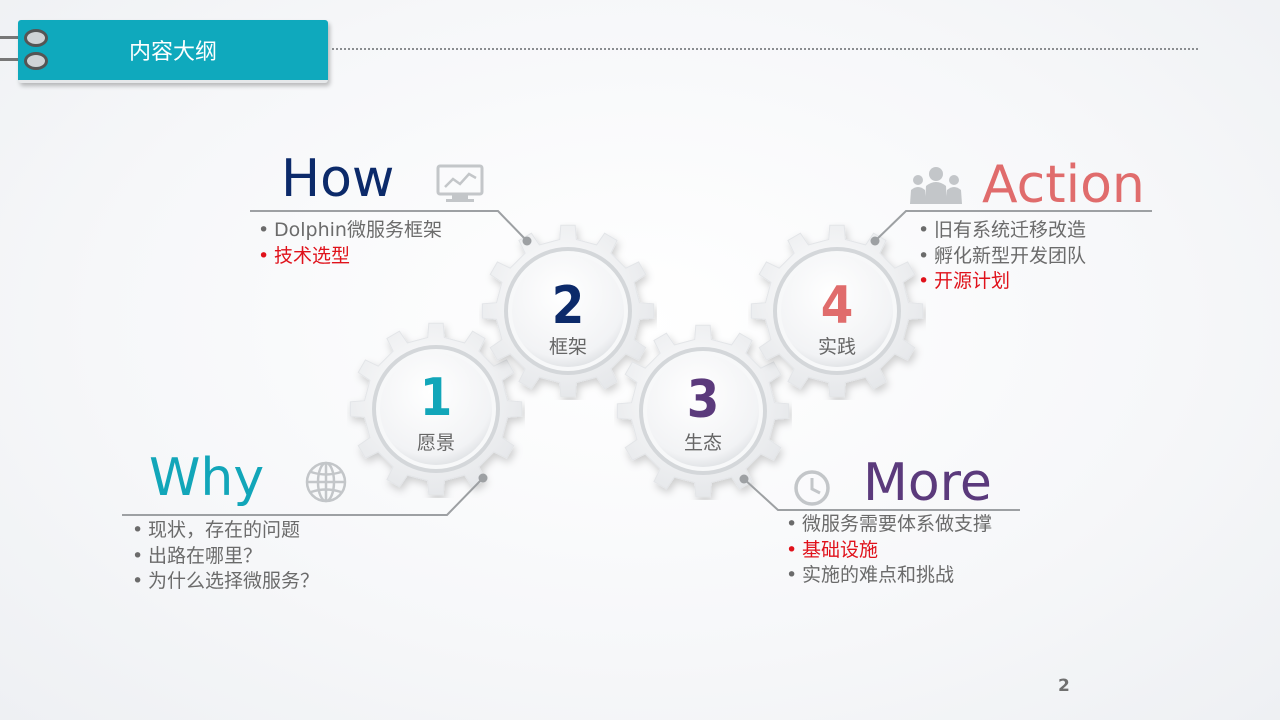  Describe the element at coordinates (897, 524) in the screenshot. I see `list-item-text: 微服务需要体系做支撑` at that location.